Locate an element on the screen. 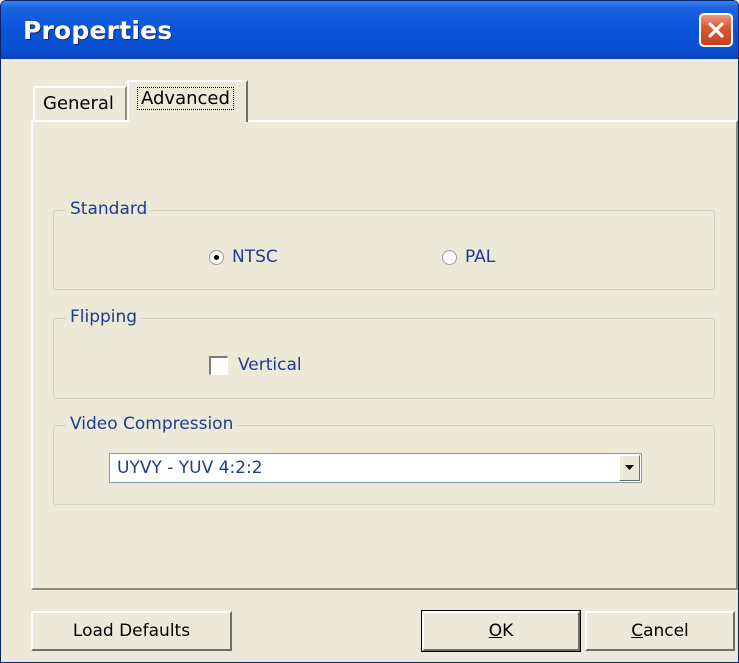 Image resolution: width=739 pixels, height=663 pixels. ntsc-radio: NTSC is located at coordinates (243, 257).